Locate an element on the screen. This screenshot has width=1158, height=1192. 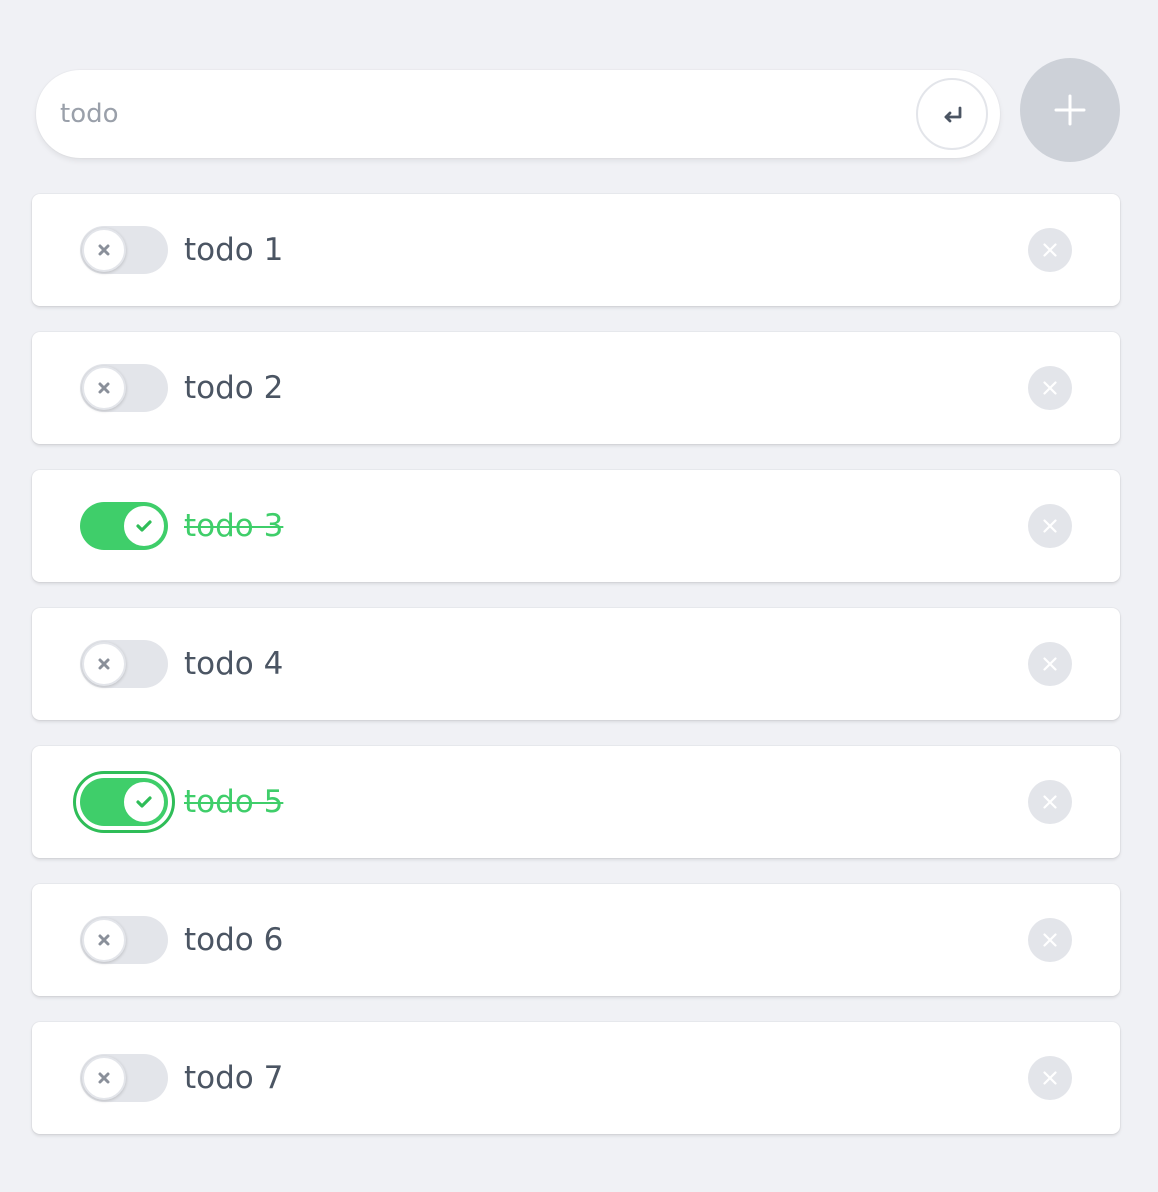
enter-arrow-icon is located at coordinates (953, 114).